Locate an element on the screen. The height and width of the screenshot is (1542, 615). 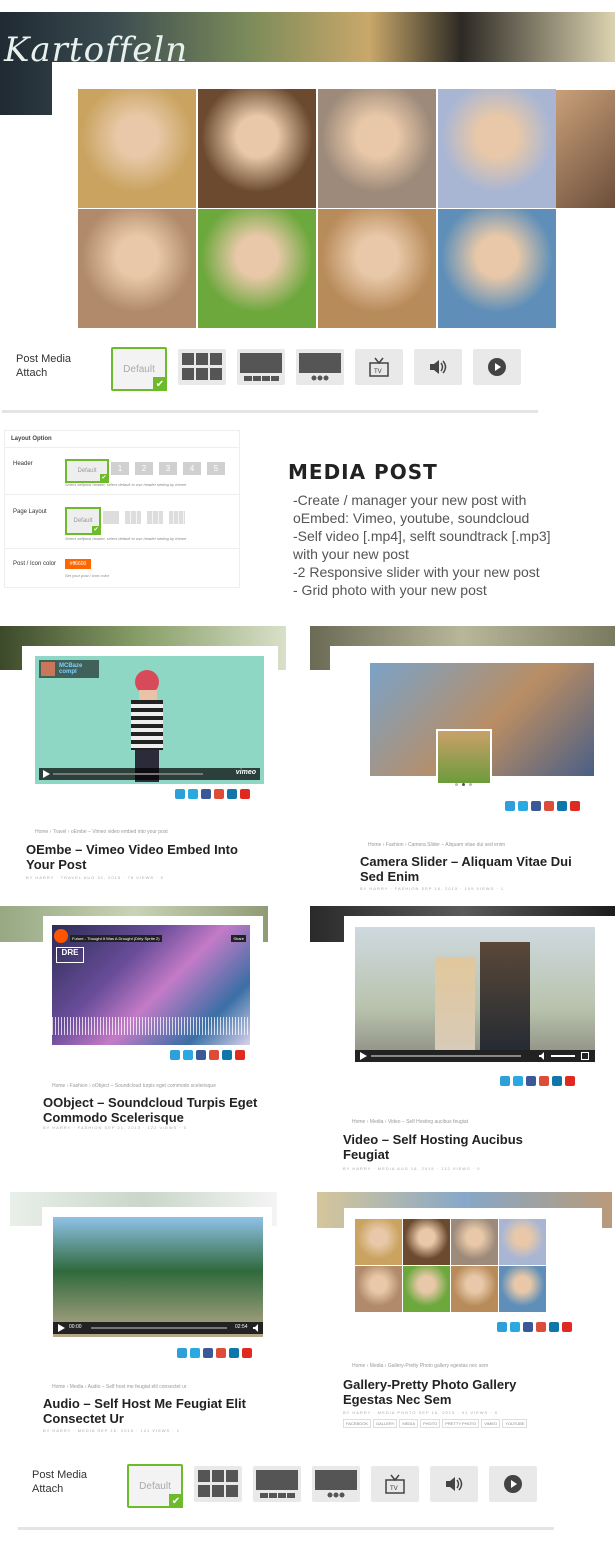
gallery-photo-couple-hug is located at coordinates (474, 1242).